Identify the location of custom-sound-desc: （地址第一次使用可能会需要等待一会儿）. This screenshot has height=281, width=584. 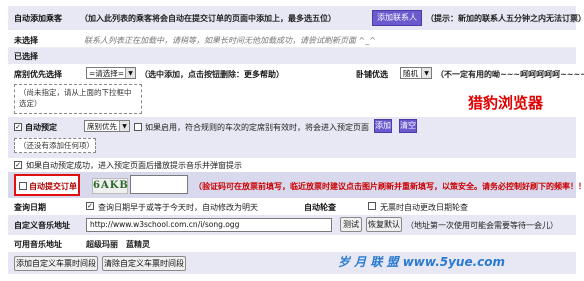
(482, 225).